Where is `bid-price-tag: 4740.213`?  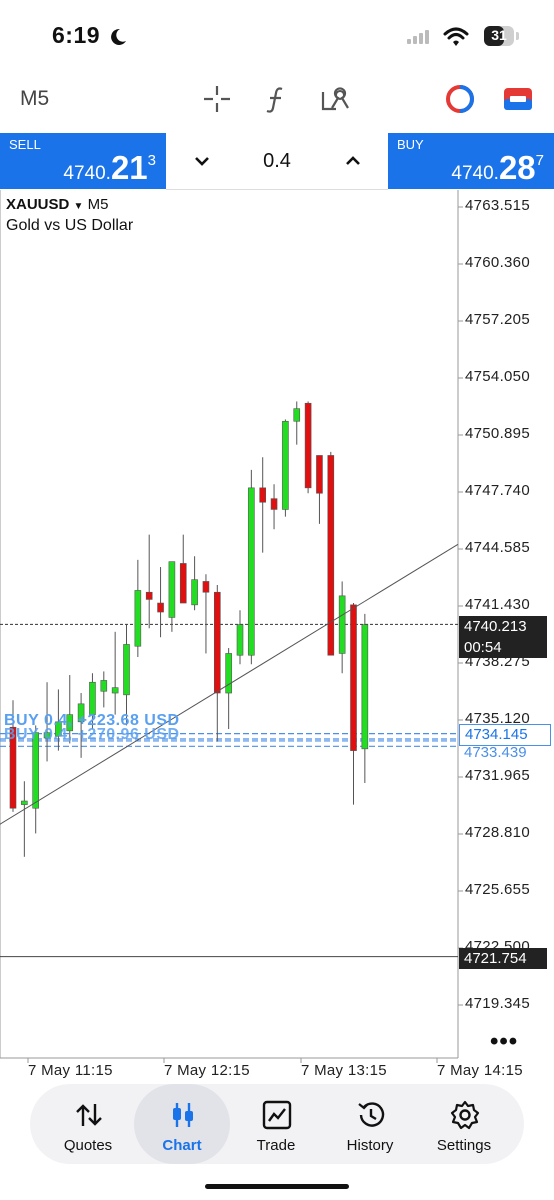
bid-price-tag: 4740.213 is located at coordinates (503, 626).